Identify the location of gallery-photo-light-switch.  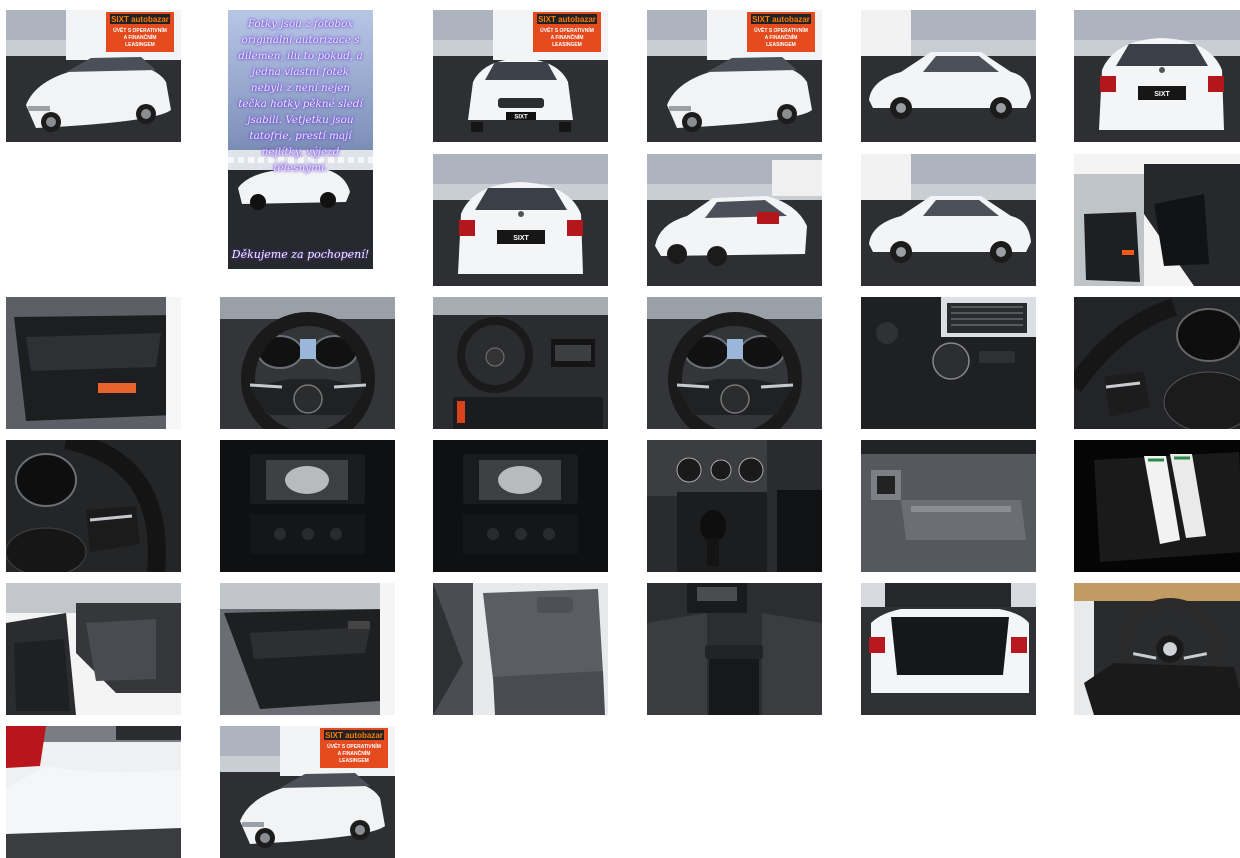
(948, 363).